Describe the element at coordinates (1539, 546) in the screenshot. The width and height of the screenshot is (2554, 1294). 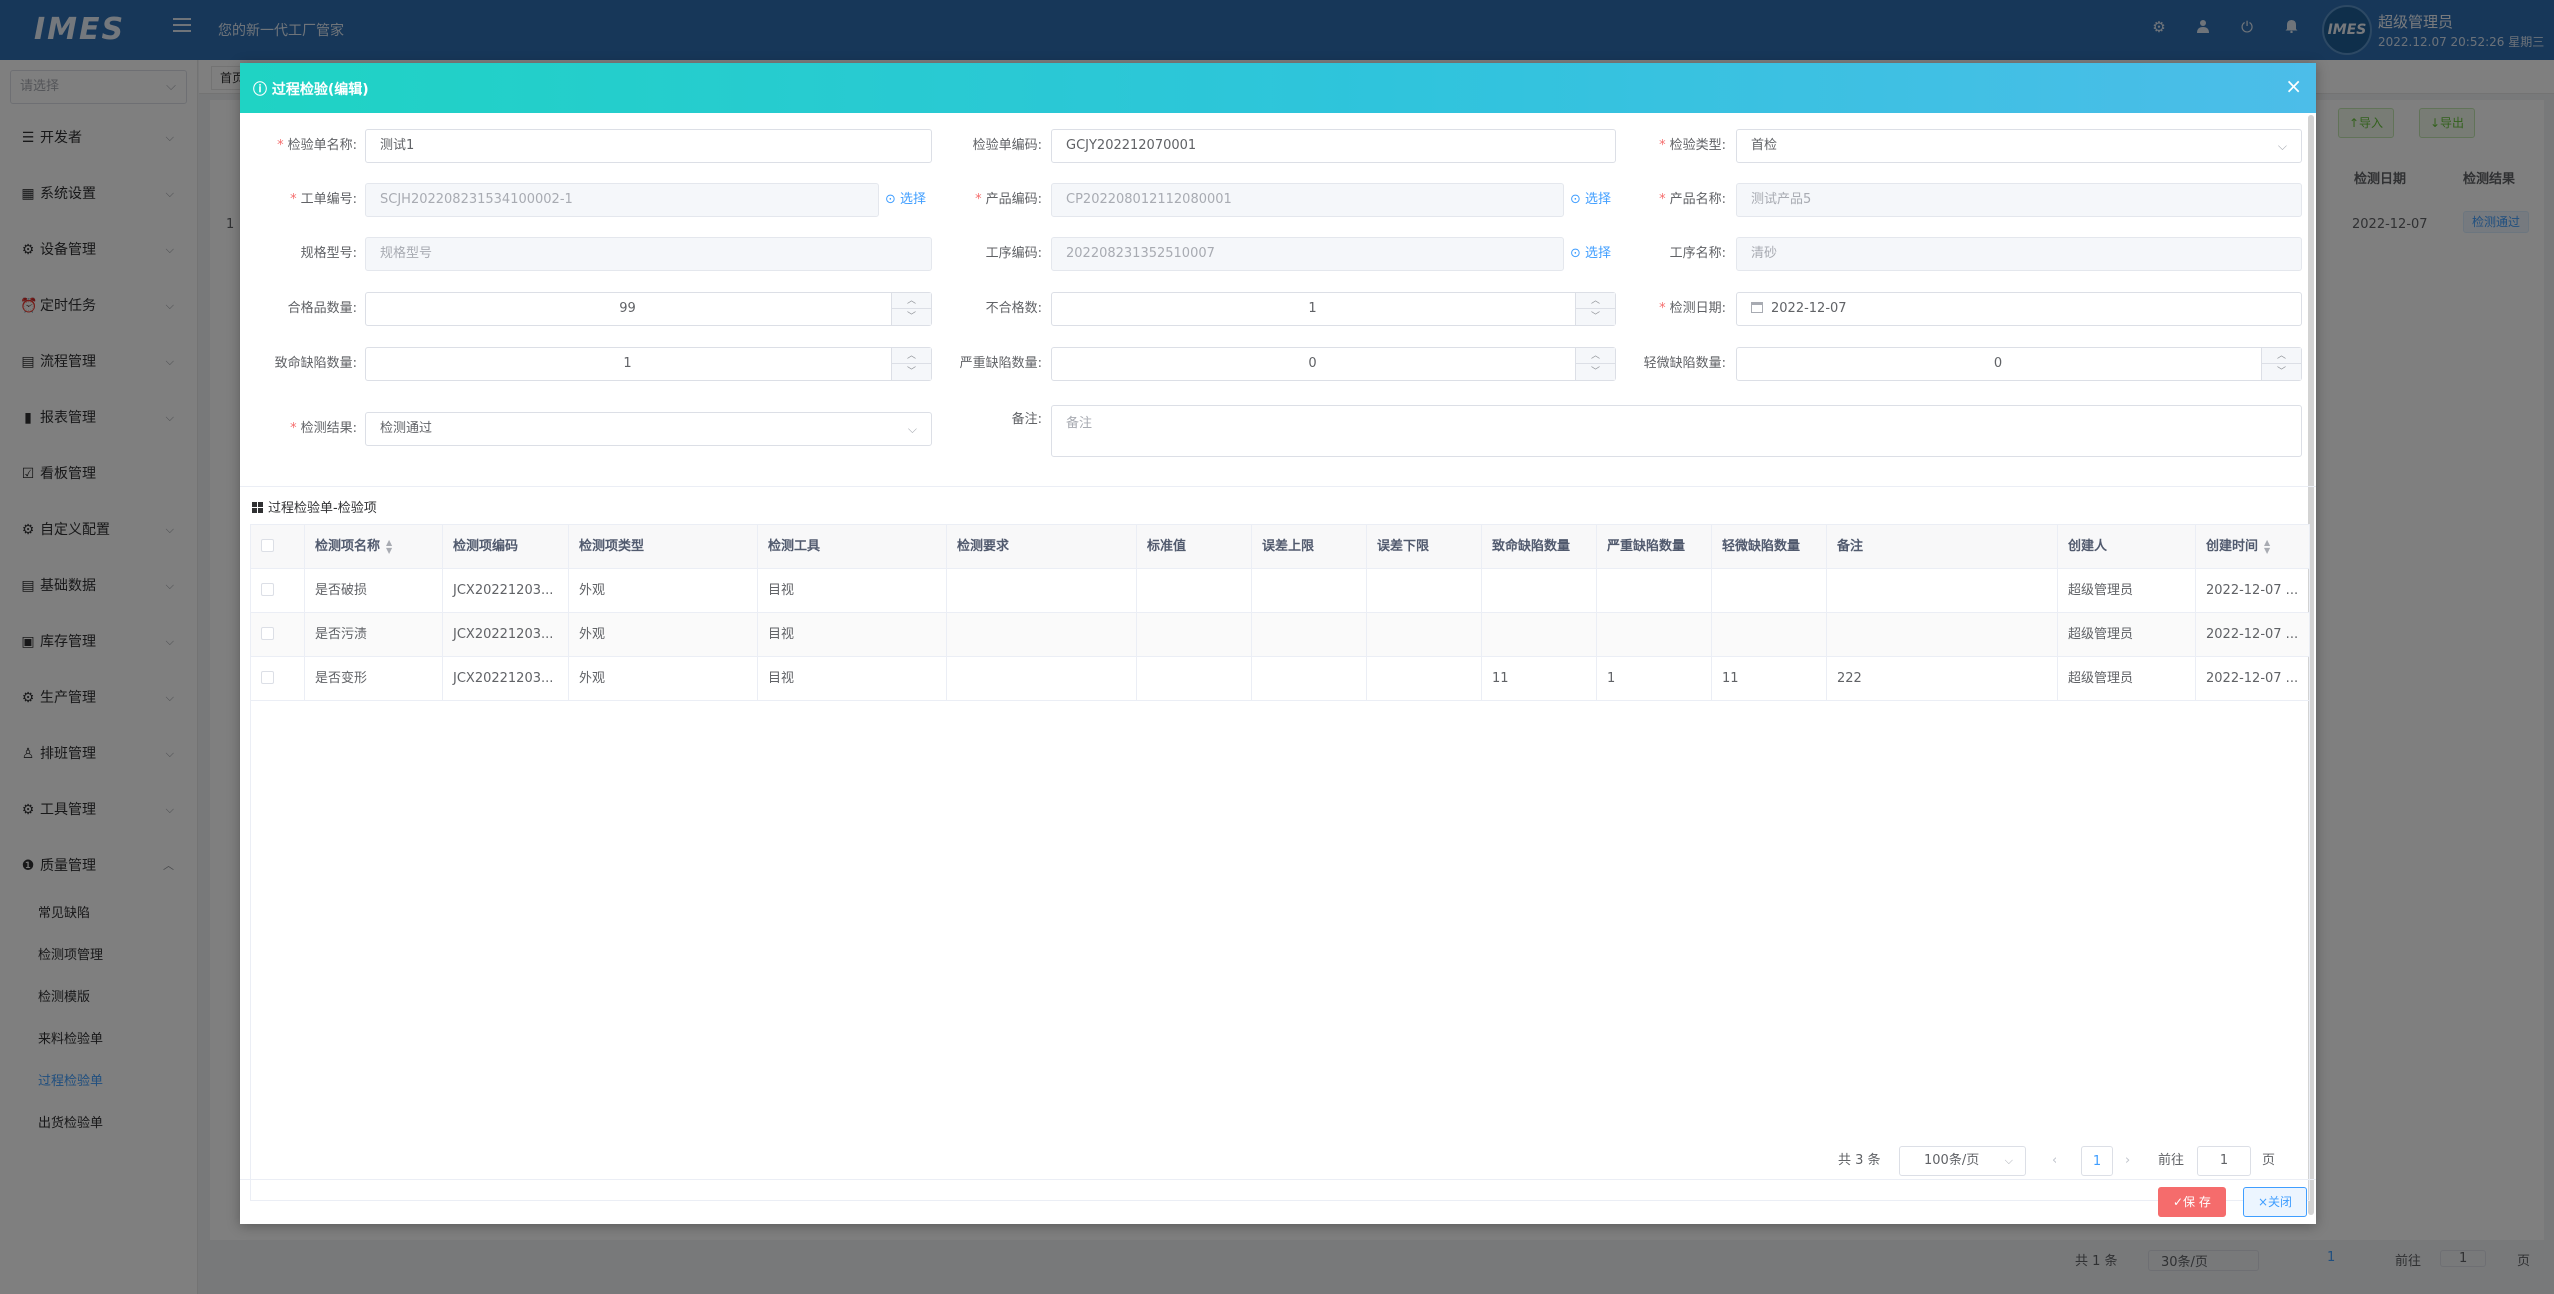
I see `col-header: 致命缺陷数量` at that location.